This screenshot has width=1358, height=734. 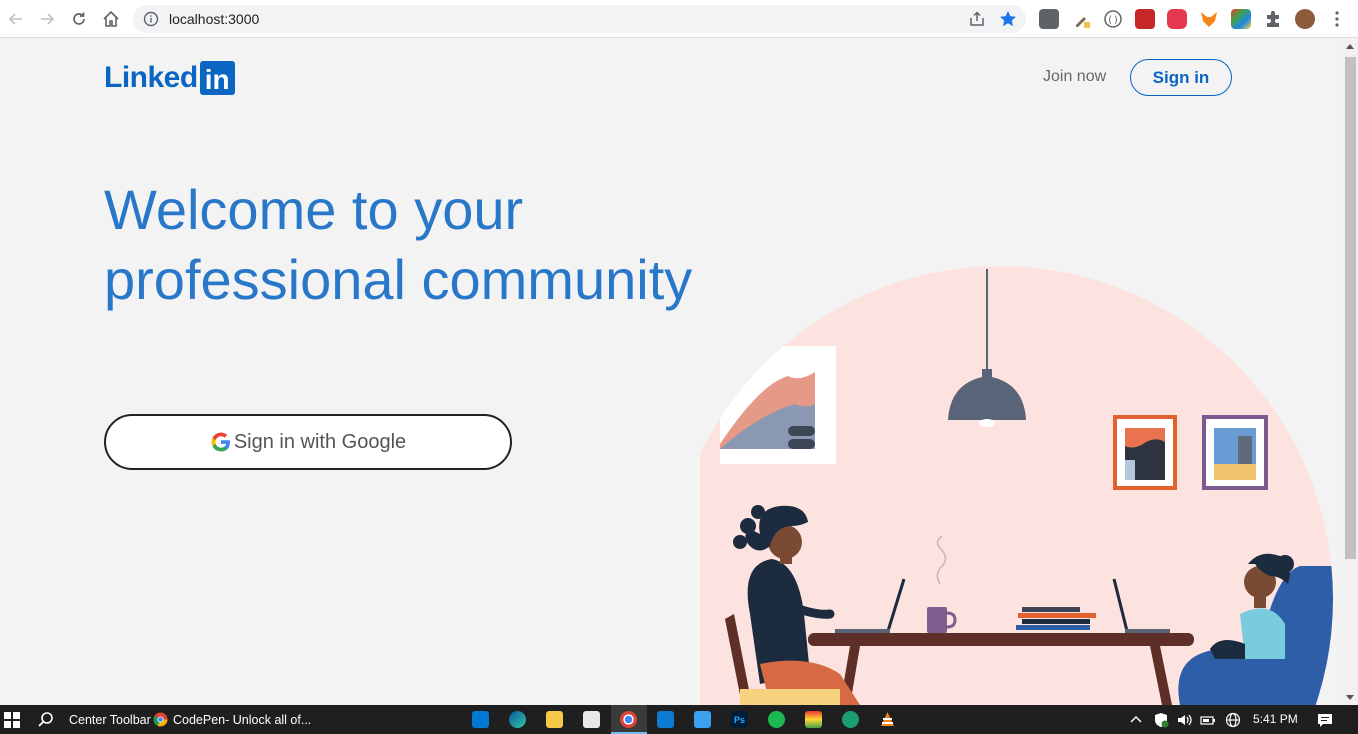 What do you see at coordinates (1209, 19) in the screenshot?
I see `fox-extension-icon` at bounding box center [1209, 19].